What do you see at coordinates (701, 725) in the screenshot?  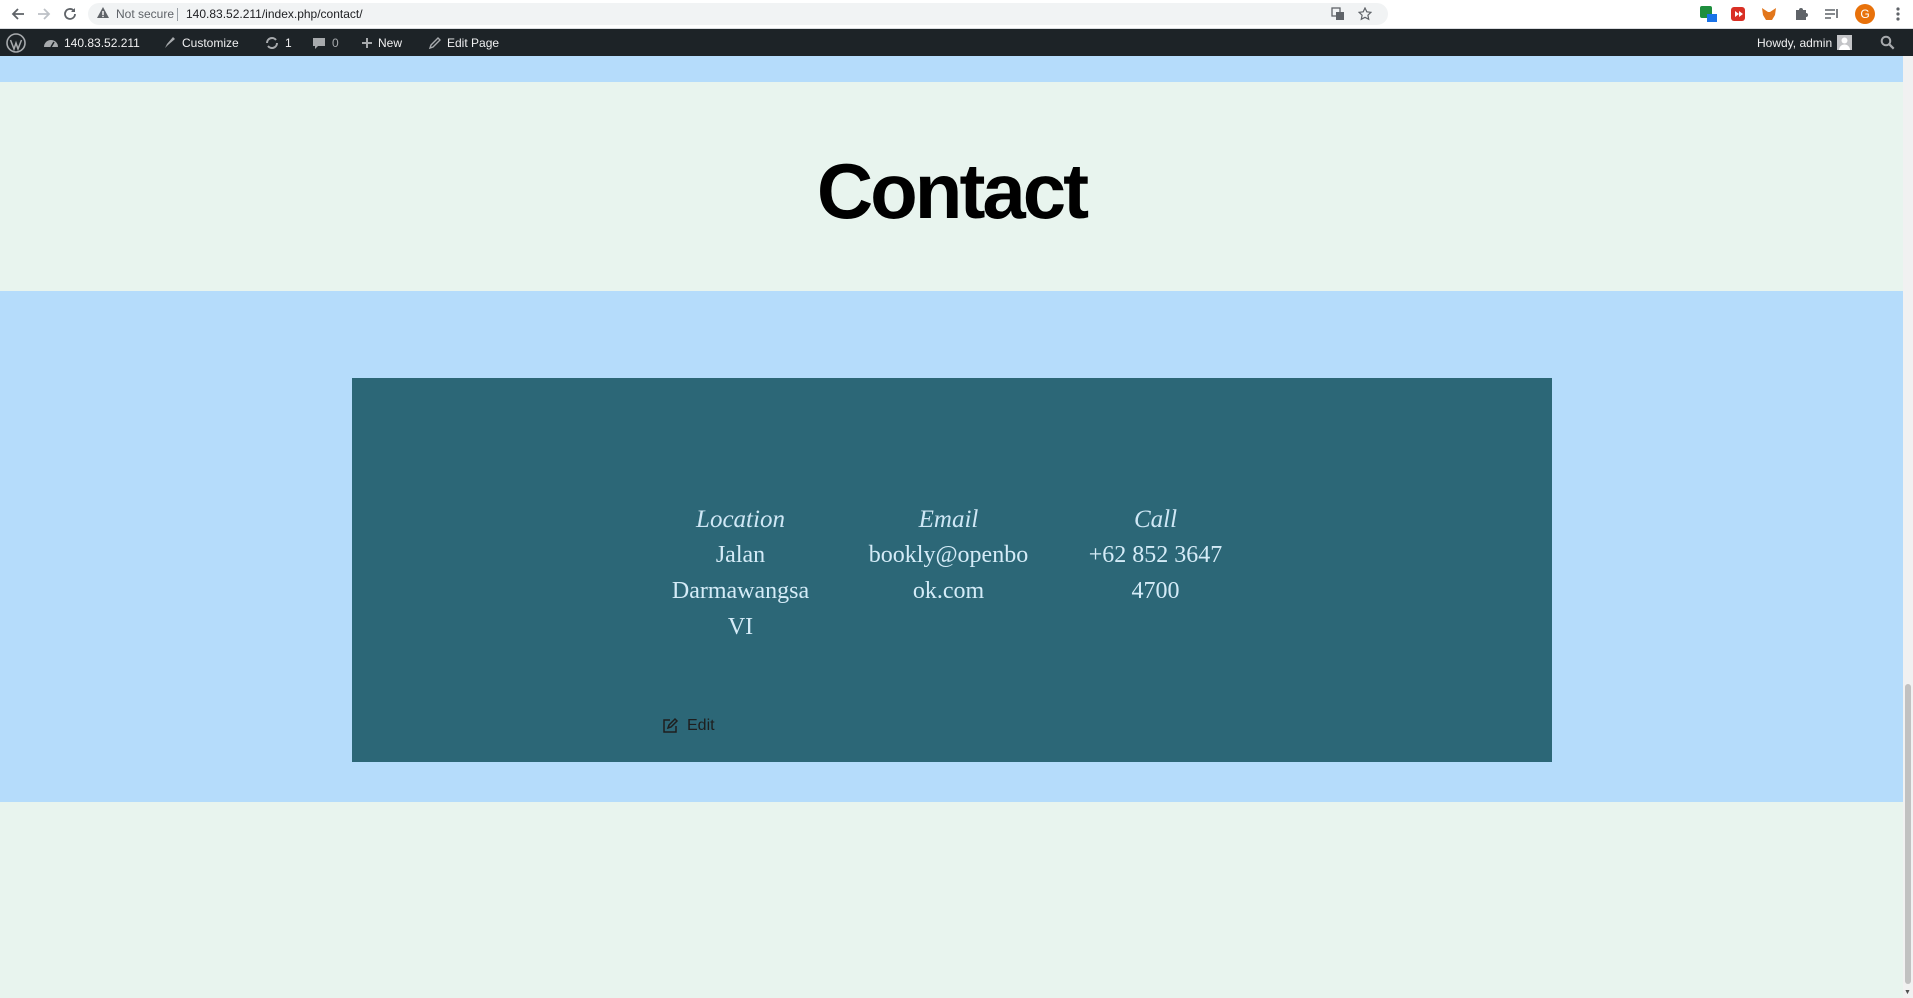 I see `edit-label: Edit` at bounding box center [701, 725].